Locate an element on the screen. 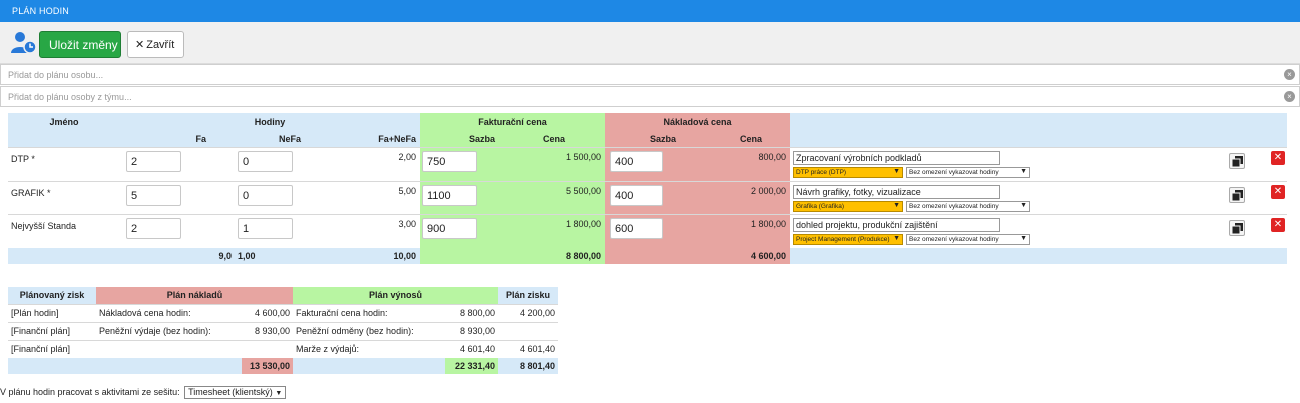 The height and width of the screenshot is (403, 1300). row-name: Nejvyšší Standa is located at coordinates (64, 230).